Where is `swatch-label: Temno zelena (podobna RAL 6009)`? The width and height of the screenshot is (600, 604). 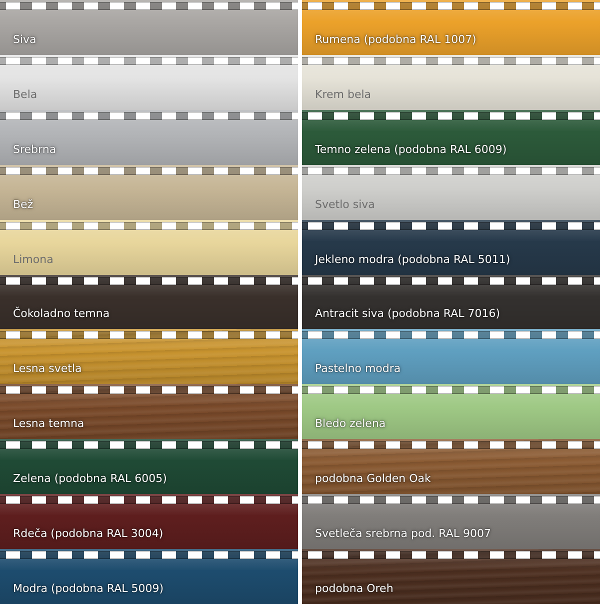 swatch-label: Temno zelena (podobna RAL 6009) is located at coordinates (411, 150).